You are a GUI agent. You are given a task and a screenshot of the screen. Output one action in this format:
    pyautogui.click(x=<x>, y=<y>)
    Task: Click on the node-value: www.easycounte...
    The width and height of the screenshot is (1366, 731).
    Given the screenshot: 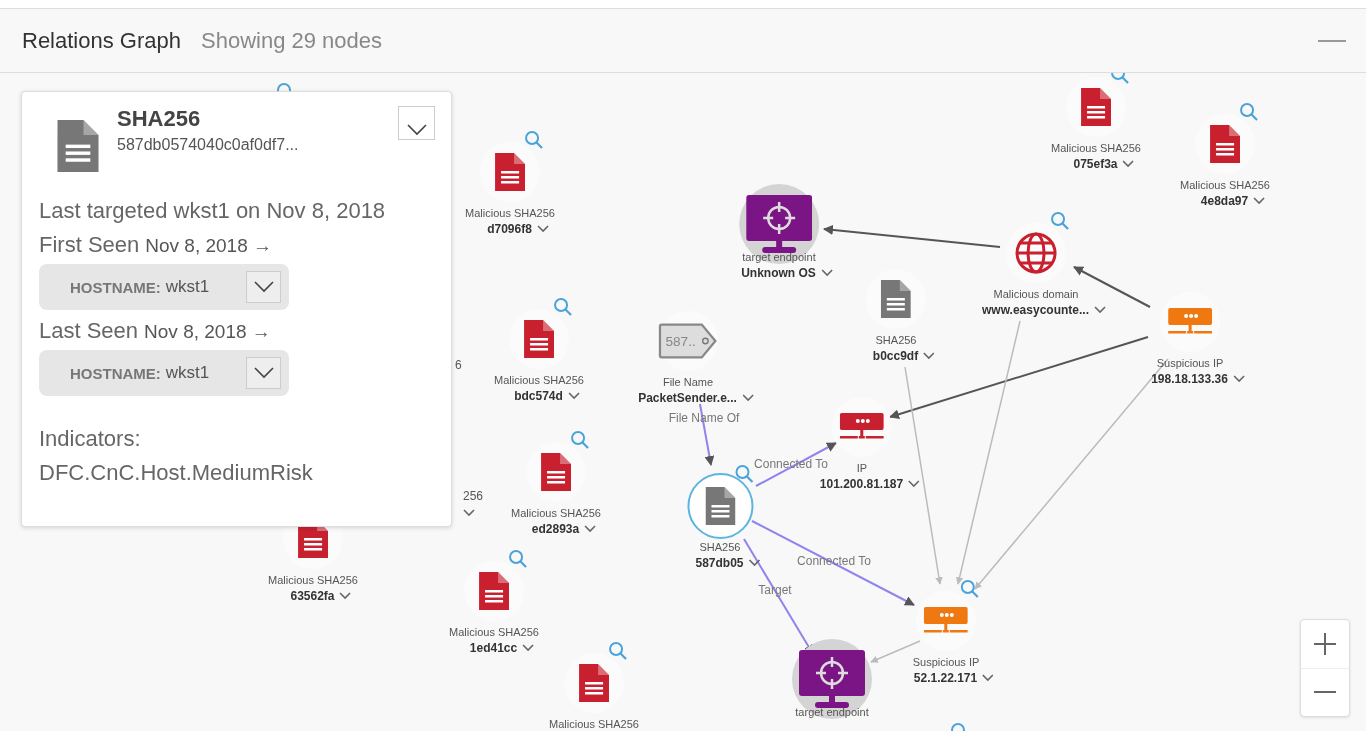 What is the action you would take?
    pyautogui.click(x=1035, y=310)
    